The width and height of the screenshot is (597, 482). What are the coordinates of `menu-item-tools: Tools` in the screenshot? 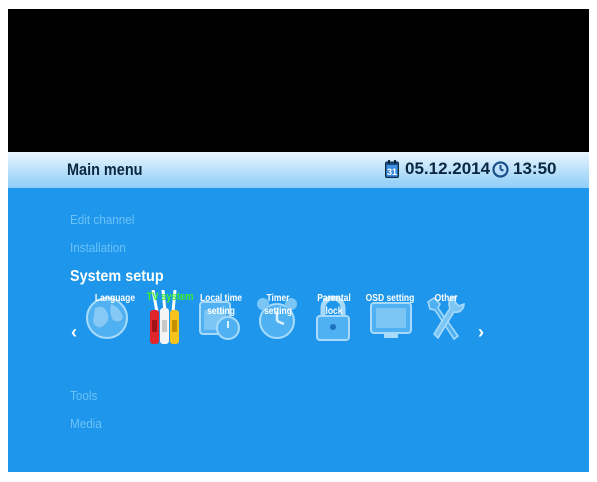 It's located at (83, 395).